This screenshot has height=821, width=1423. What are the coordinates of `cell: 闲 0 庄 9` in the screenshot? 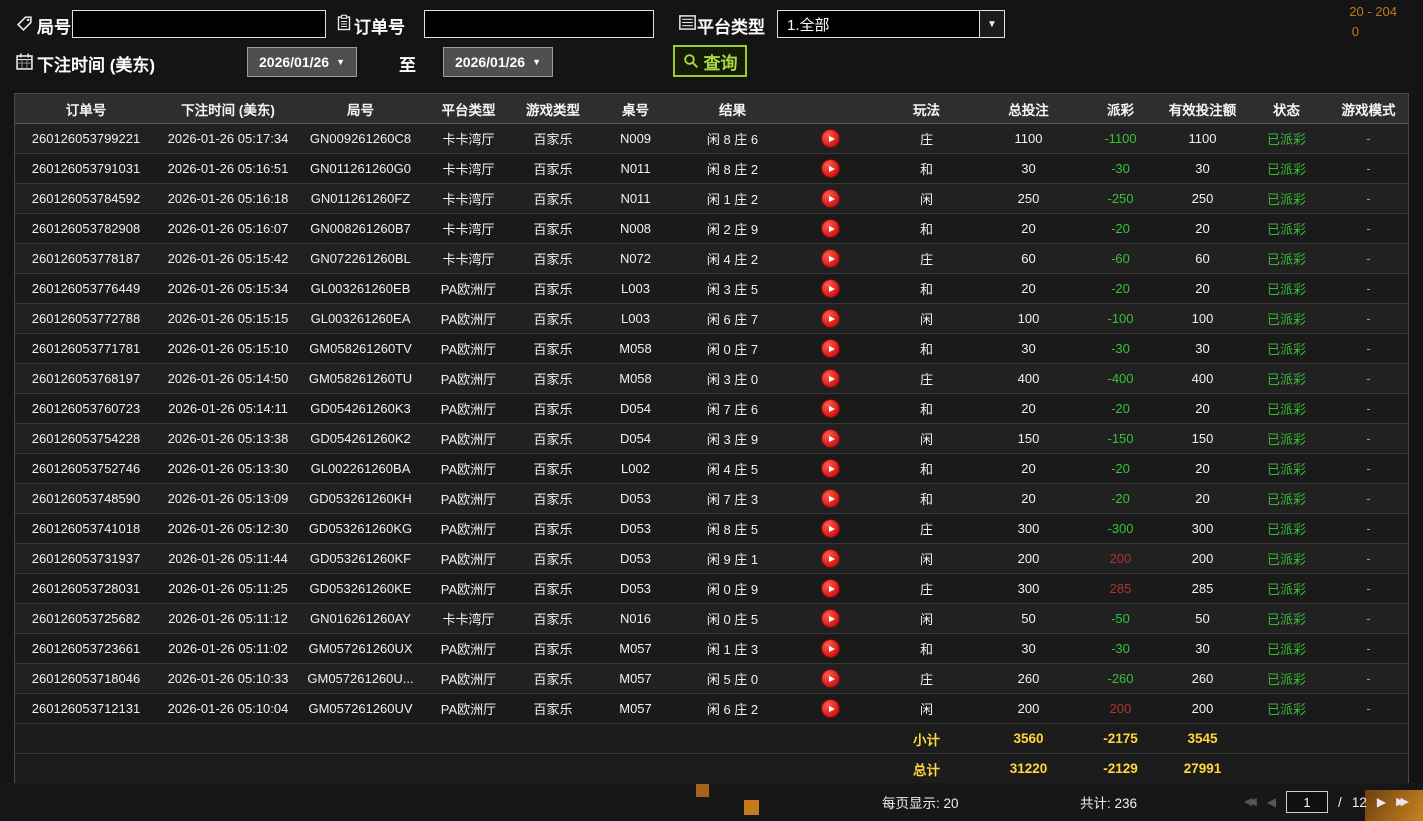 It's located at (732, 589).